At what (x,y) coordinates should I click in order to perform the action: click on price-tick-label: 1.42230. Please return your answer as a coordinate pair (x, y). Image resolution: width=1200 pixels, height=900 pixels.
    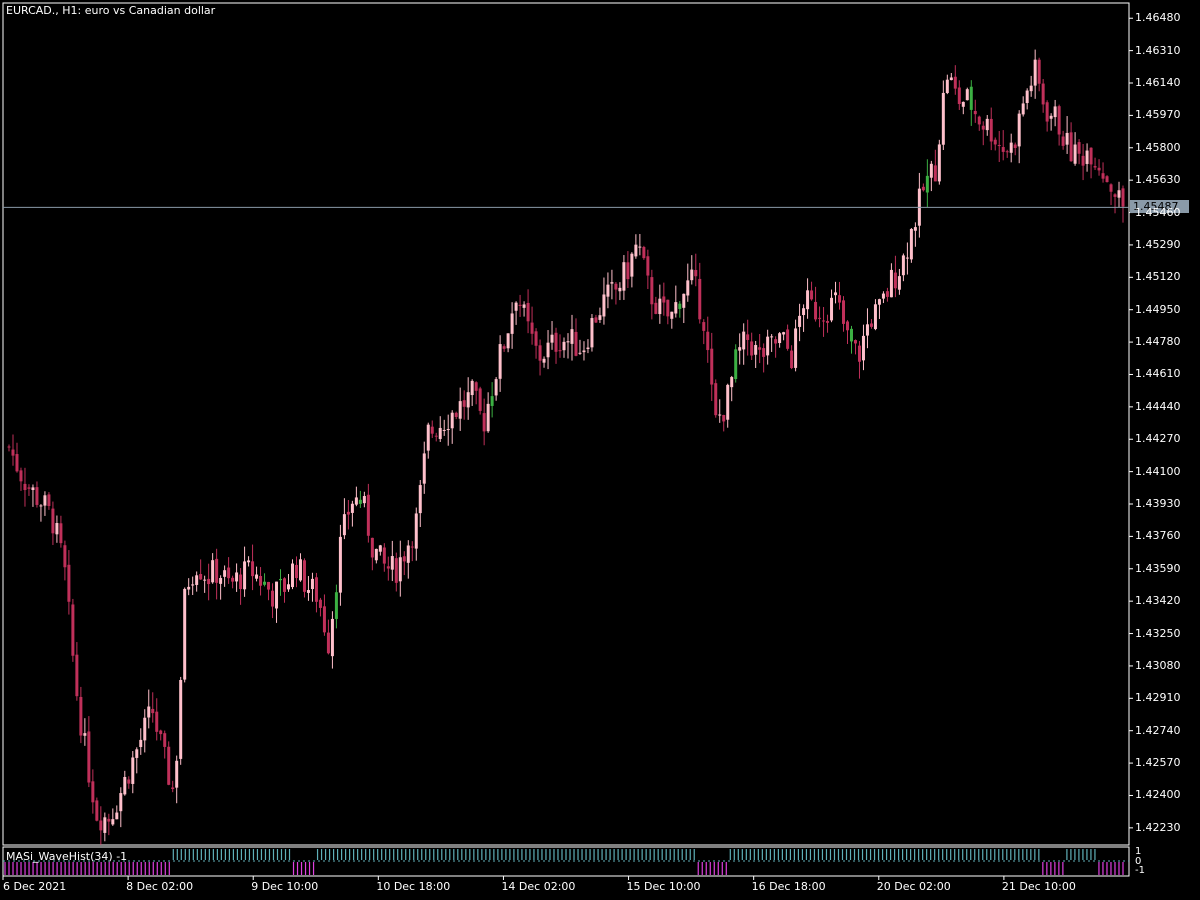
    Looking at the image, I should click on (1158, 827).